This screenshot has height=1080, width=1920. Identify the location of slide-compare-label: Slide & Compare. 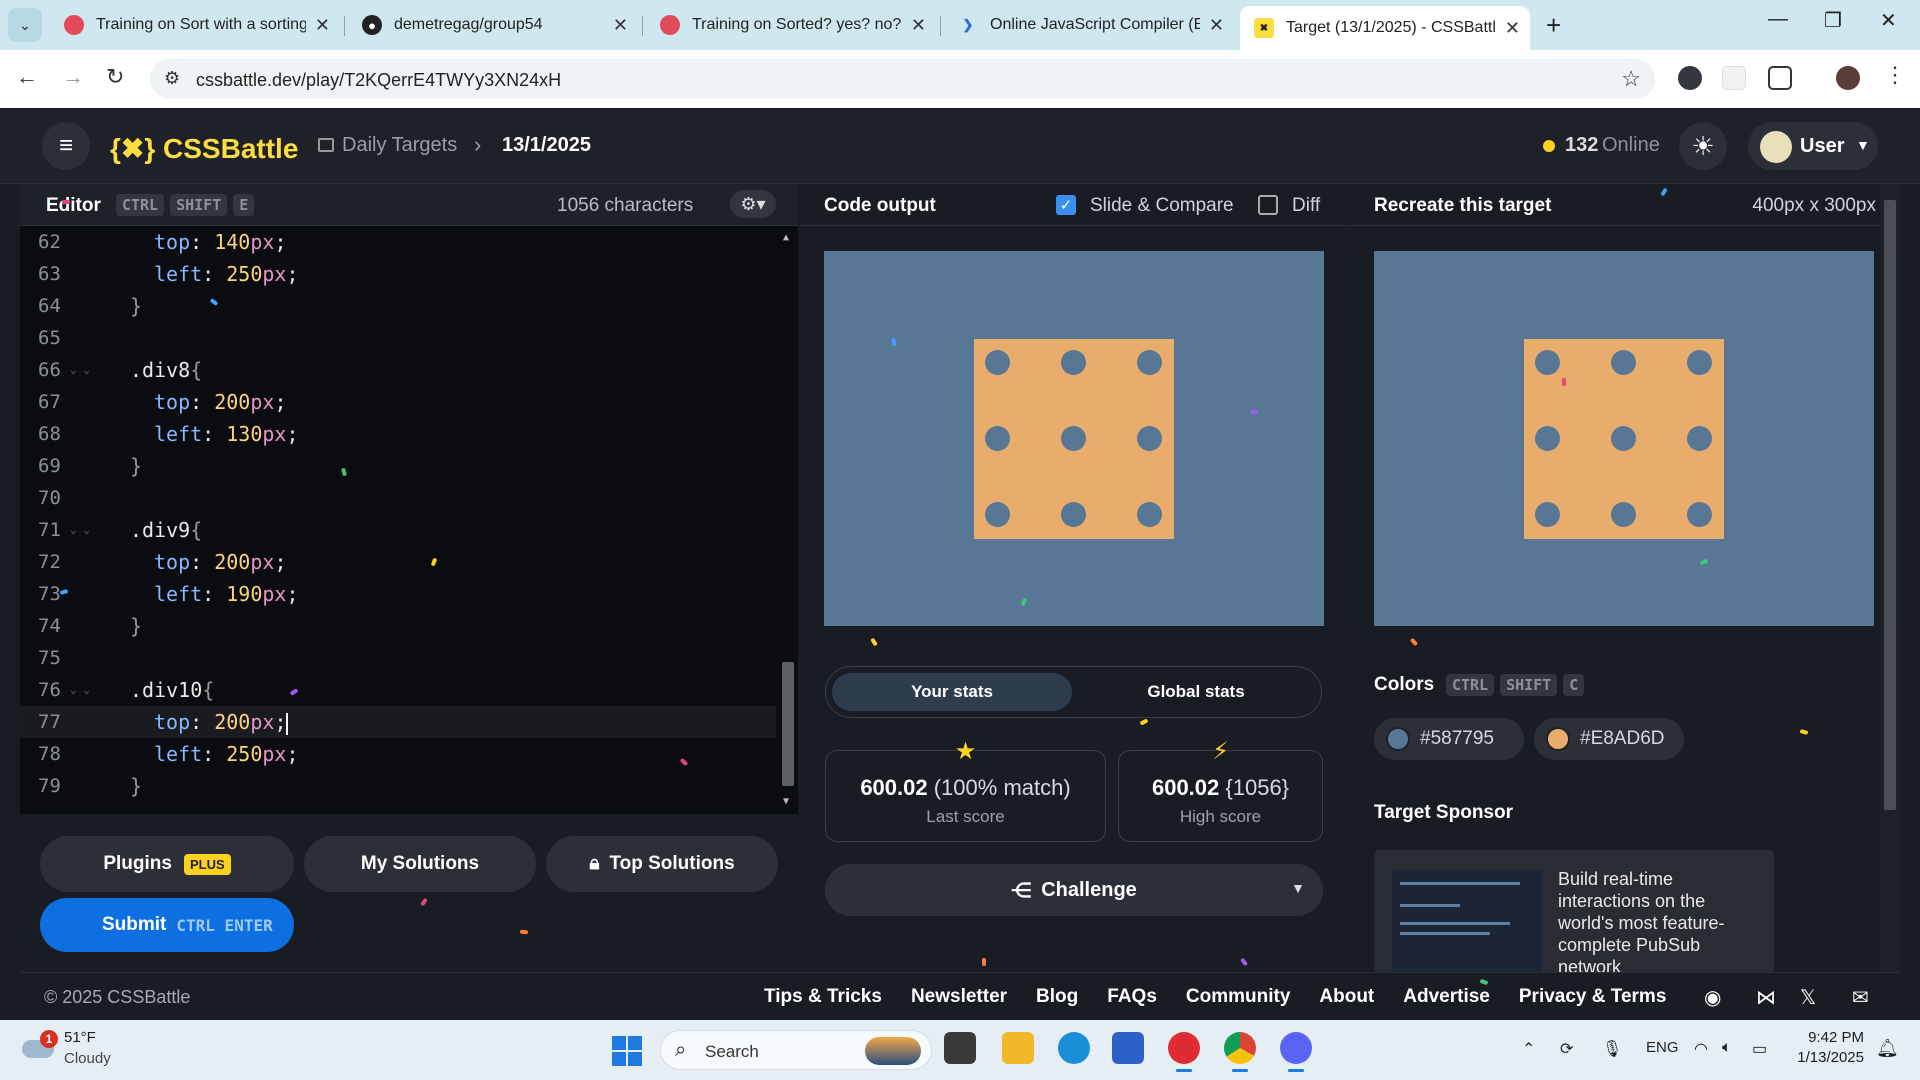
(1162, 206).